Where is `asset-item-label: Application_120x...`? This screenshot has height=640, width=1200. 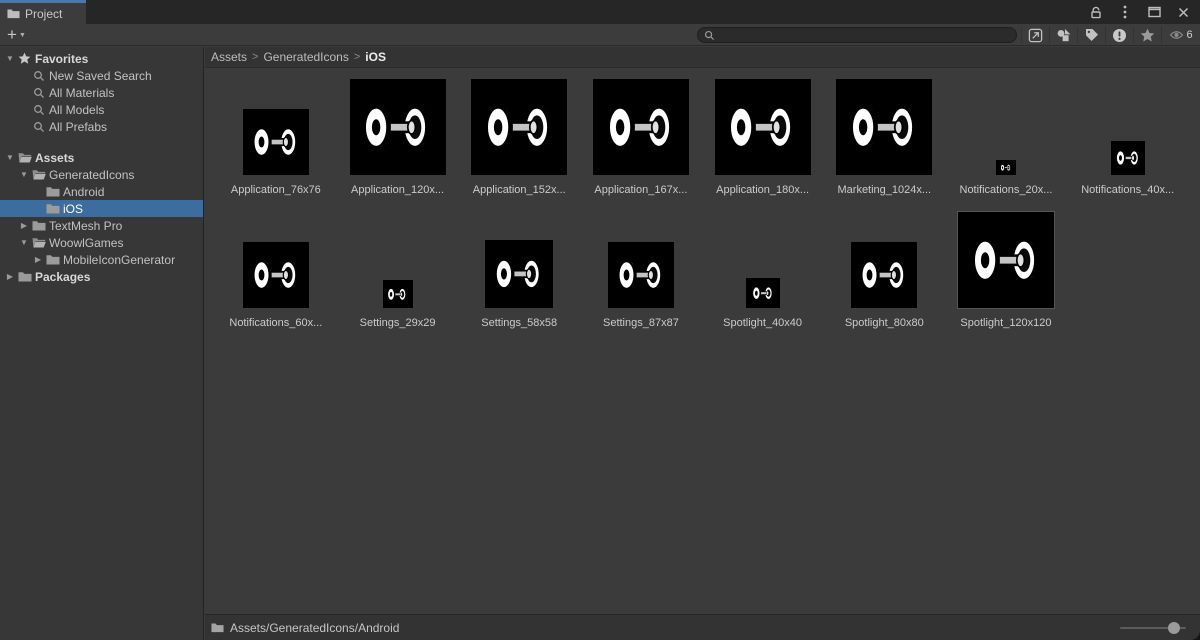
asset-item-label: Application_120x... is located at coordinates (397, 190).